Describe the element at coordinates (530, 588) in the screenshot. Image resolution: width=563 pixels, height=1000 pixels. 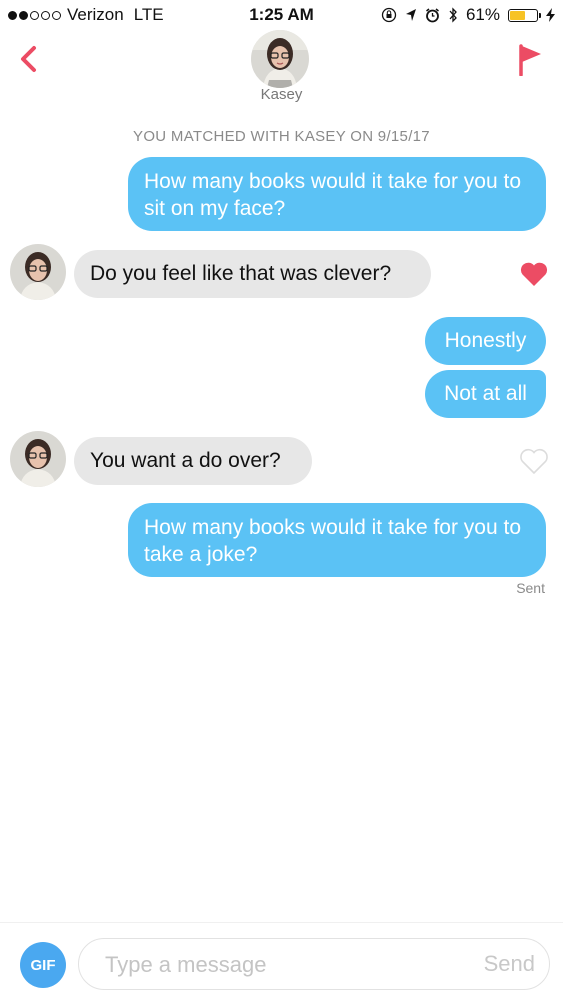
I see `delivery-status: Sent` at that location.